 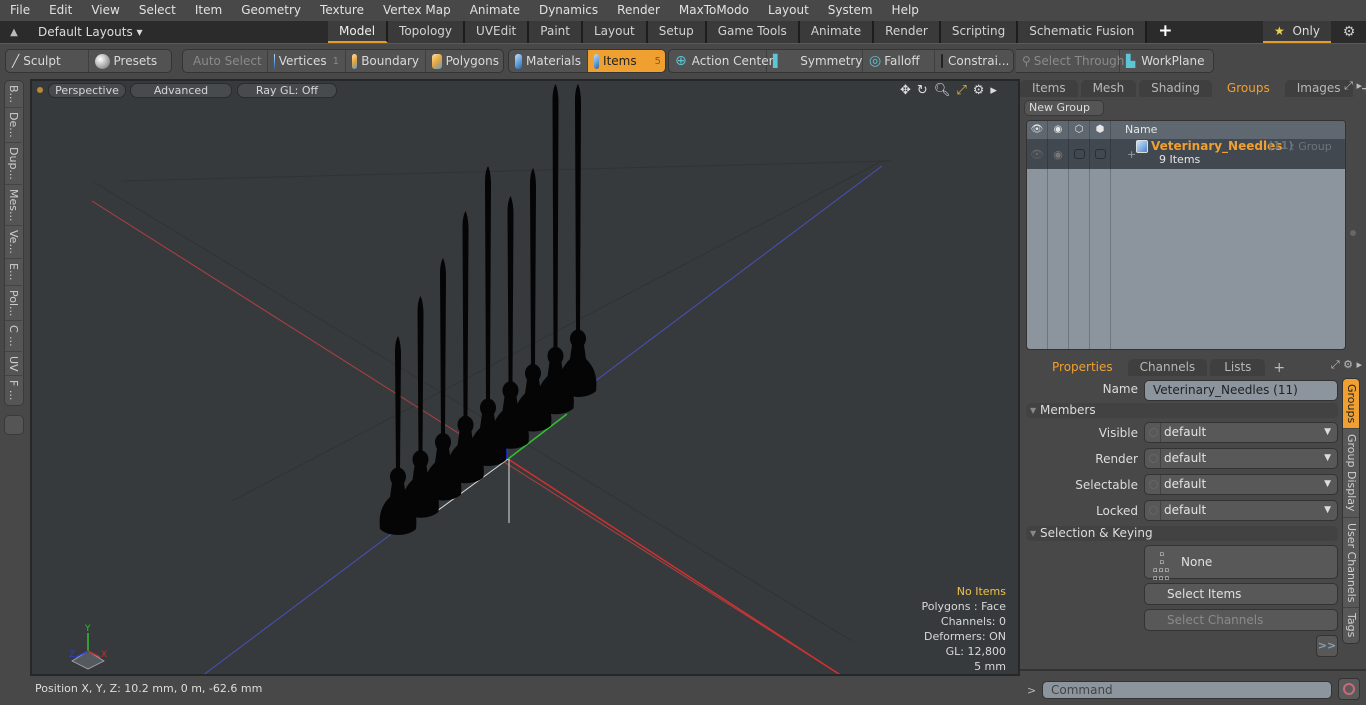 What do you see at coordinates (905, 90) in the screenshot?
I see `move-view-icon: ✥` at bounding box center [905, 90].